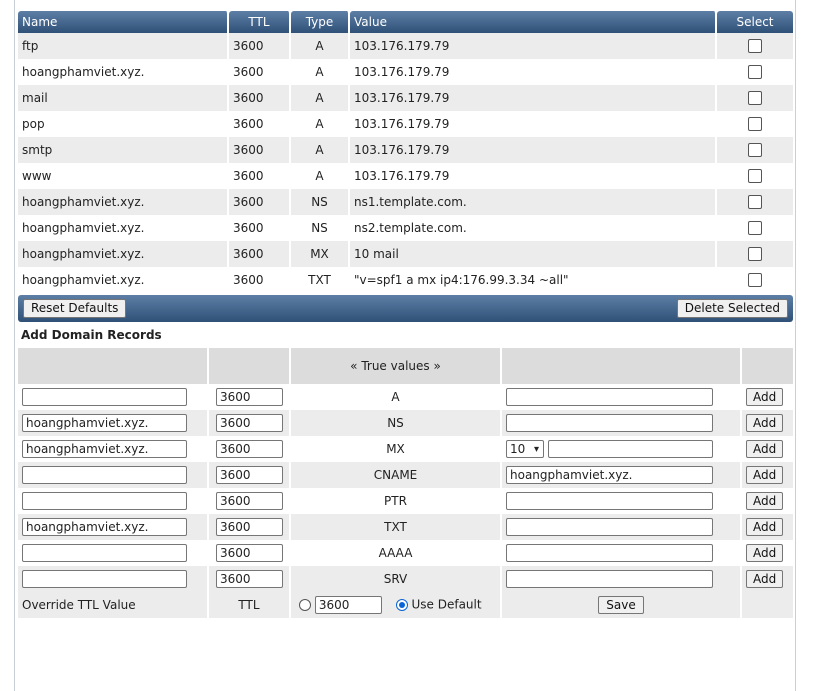  I want to click on save-button: Save, so click(621, 605).